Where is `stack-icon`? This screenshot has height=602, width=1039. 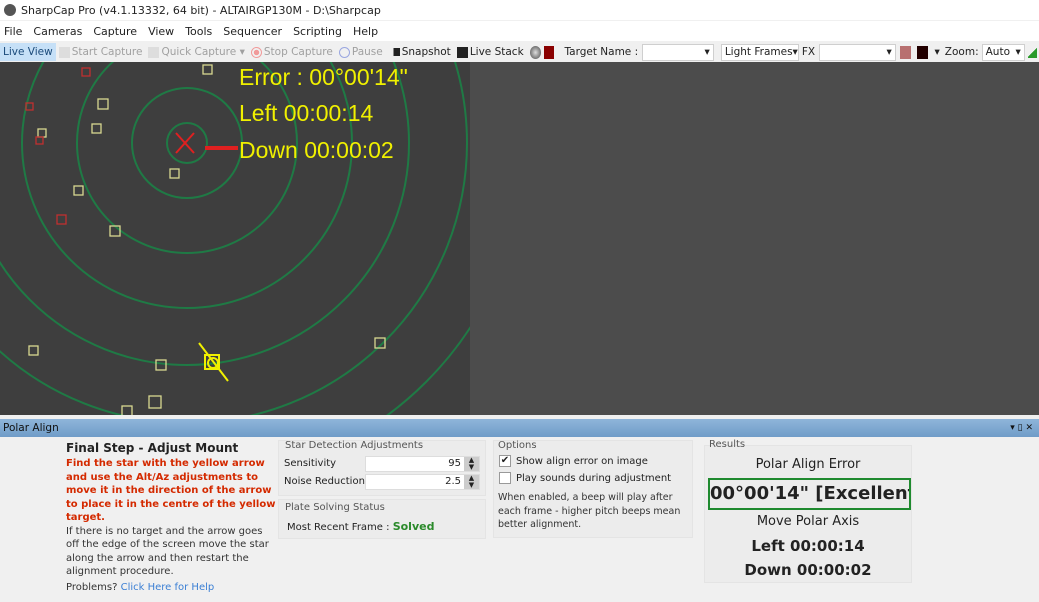
stack-icon is located at coordinates (462, 52).